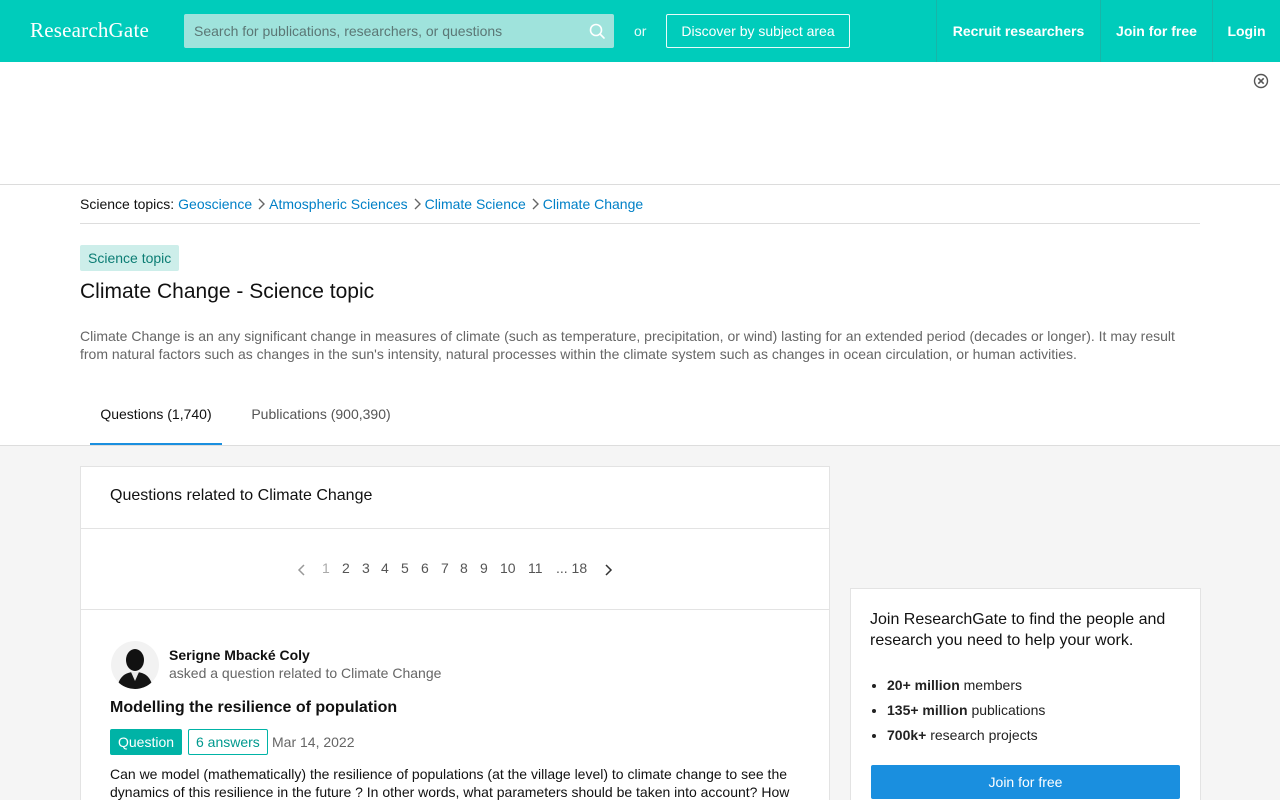 The width and height of the screenshot is (1280, 800). Describe the element at coordinates (984, 735) in the screenshot. I see `stat-label: research projects` at that location.